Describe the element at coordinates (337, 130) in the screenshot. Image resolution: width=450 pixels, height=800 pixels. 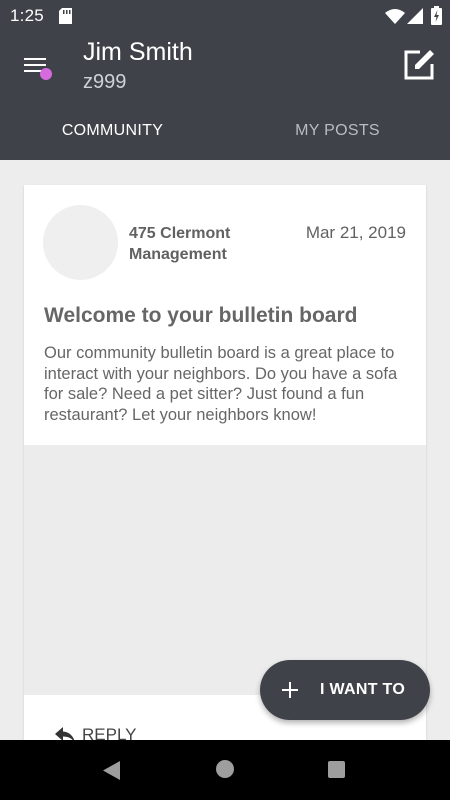
I see `tab-my-posts-label: MY POSTS` at that location.